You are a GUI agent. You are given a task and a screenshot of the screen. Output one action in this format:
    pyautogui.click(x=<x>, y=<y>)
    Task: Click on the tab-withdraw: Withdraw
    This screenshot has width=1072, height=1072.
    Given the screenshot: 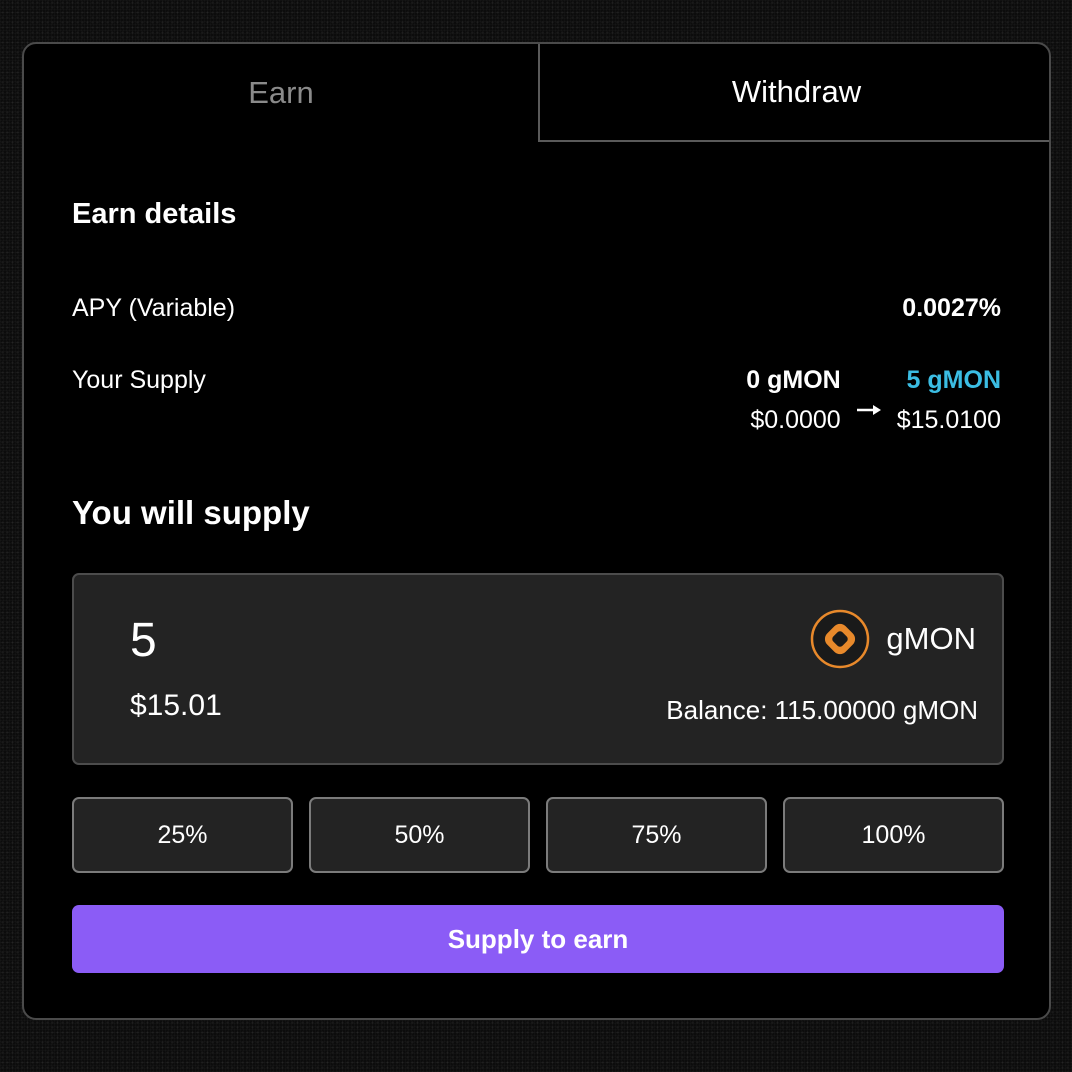 What is the action you would take?
    pyautogui.click(x=793, y=93)
    